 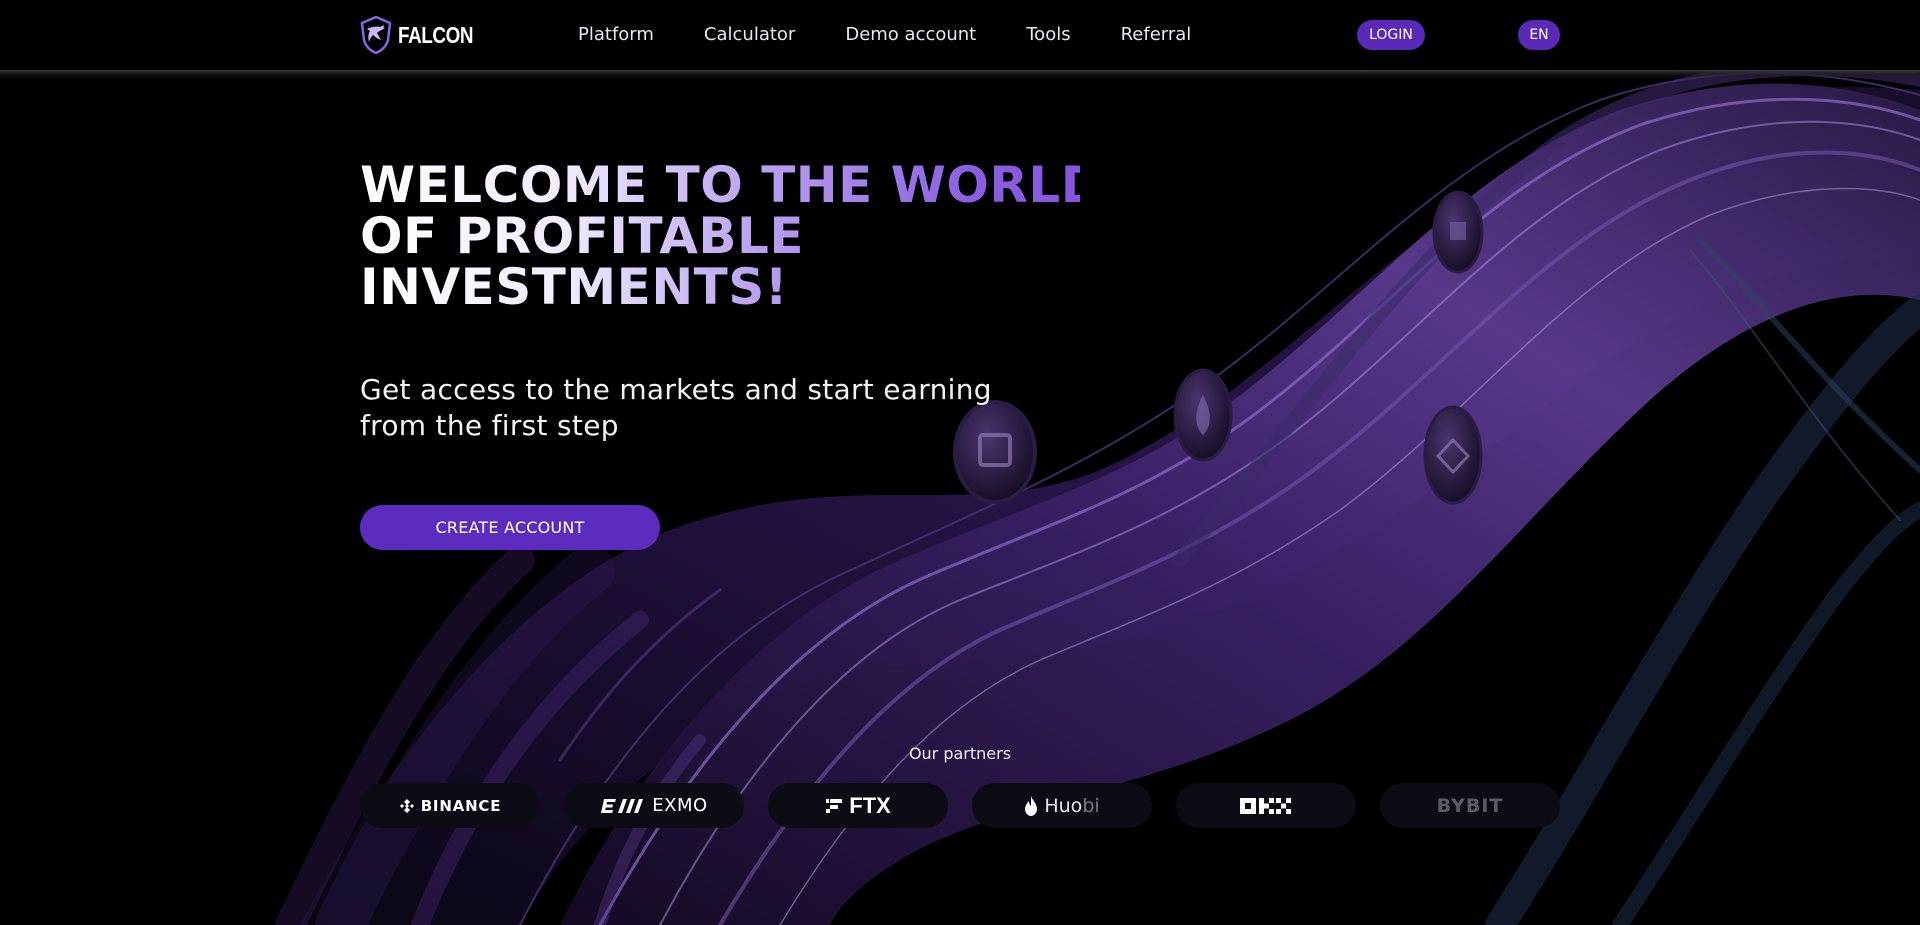 What do you see at coordinates (622, 805) in the screenshot?
I see `exmo-logo-icon` at bounding box center [622, 805].